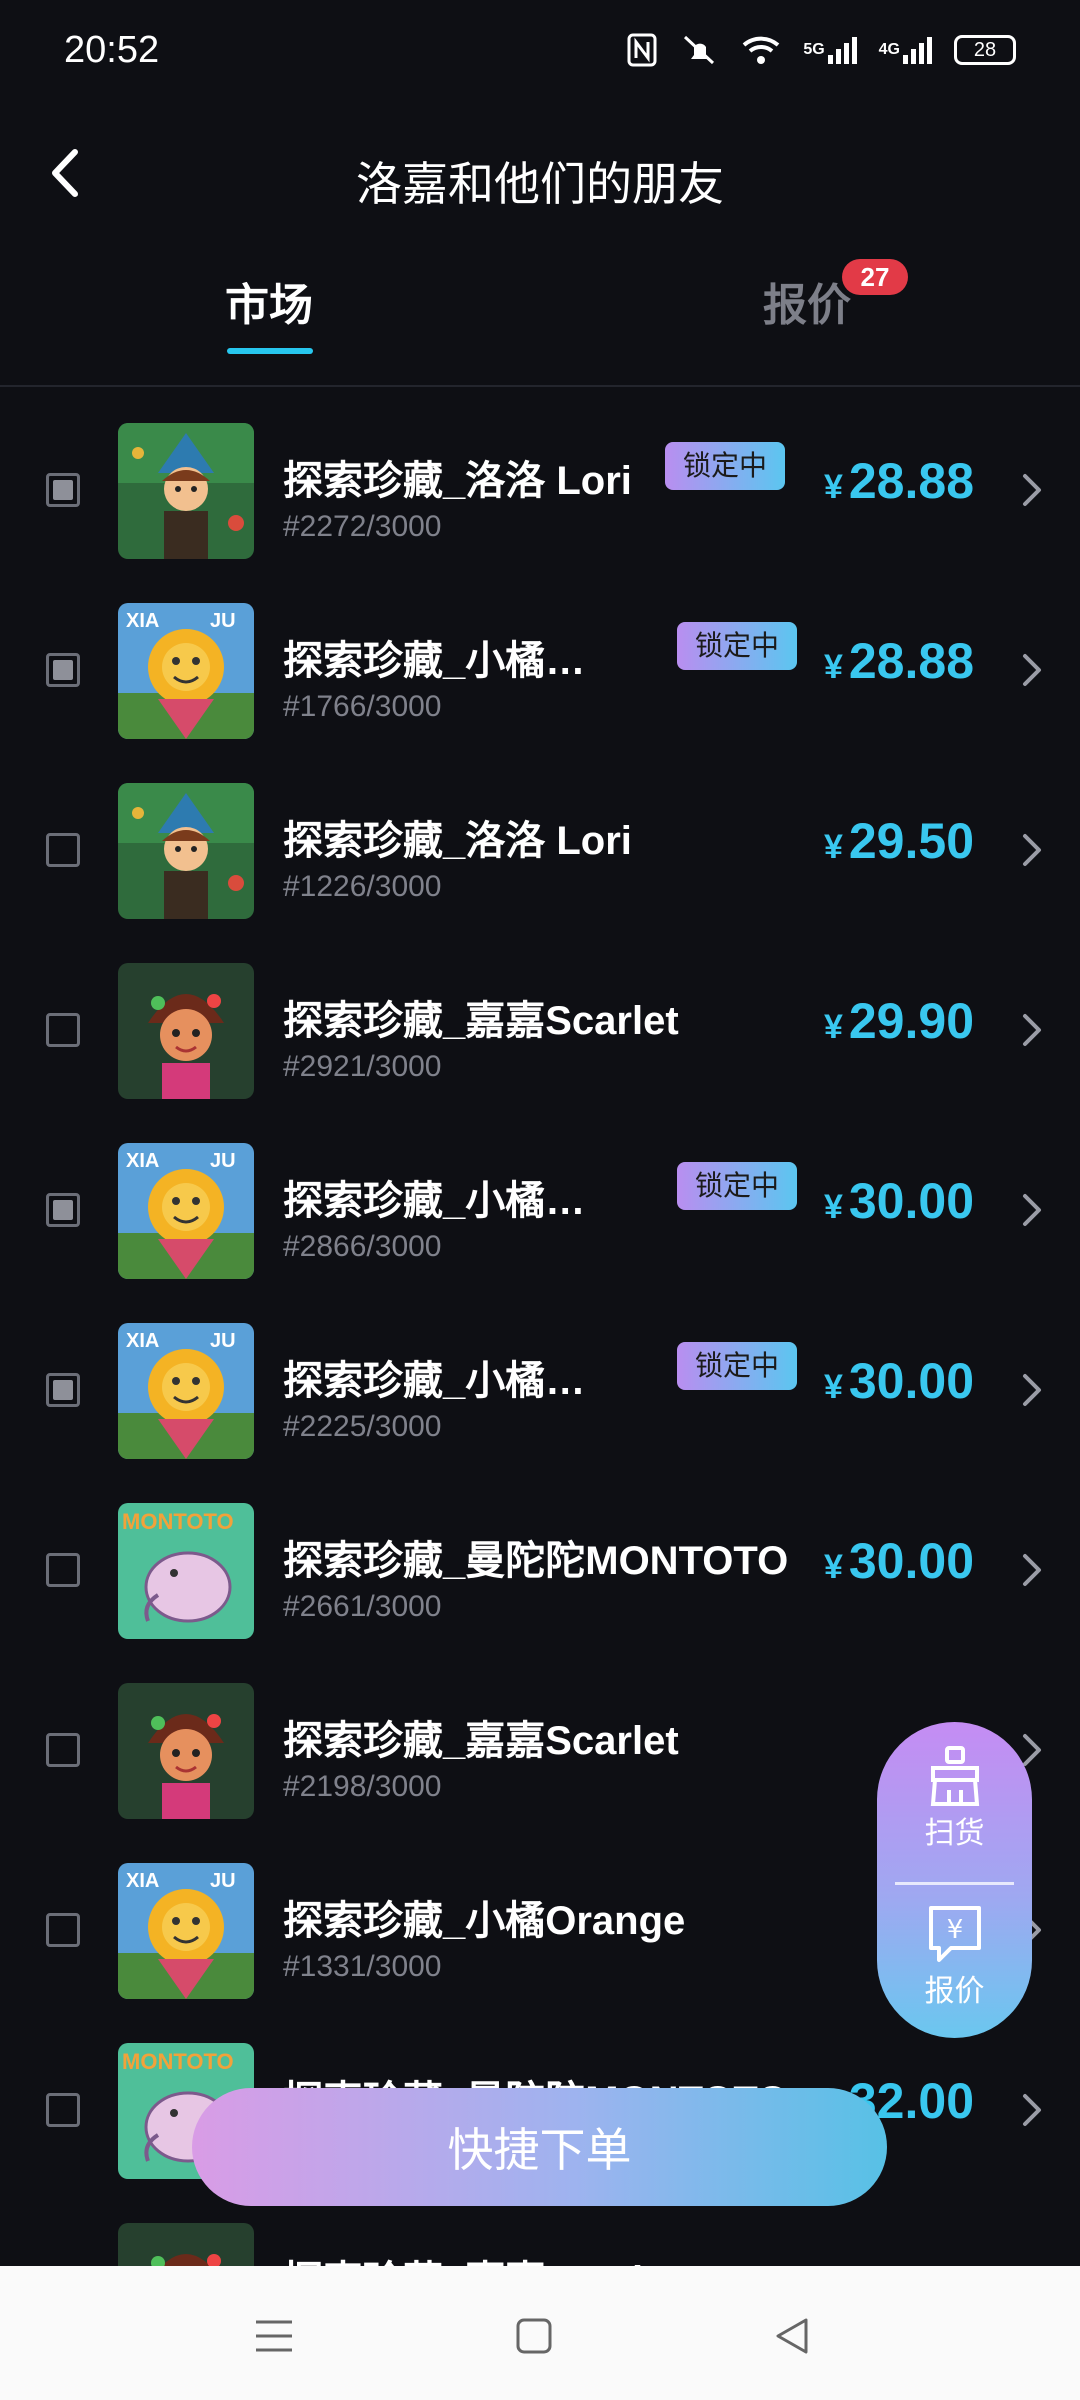  What do you see at coordinates (830, 50) in the screenshot?
I see `signal-5g-icon: 5G` at bounding box center [830, 50].